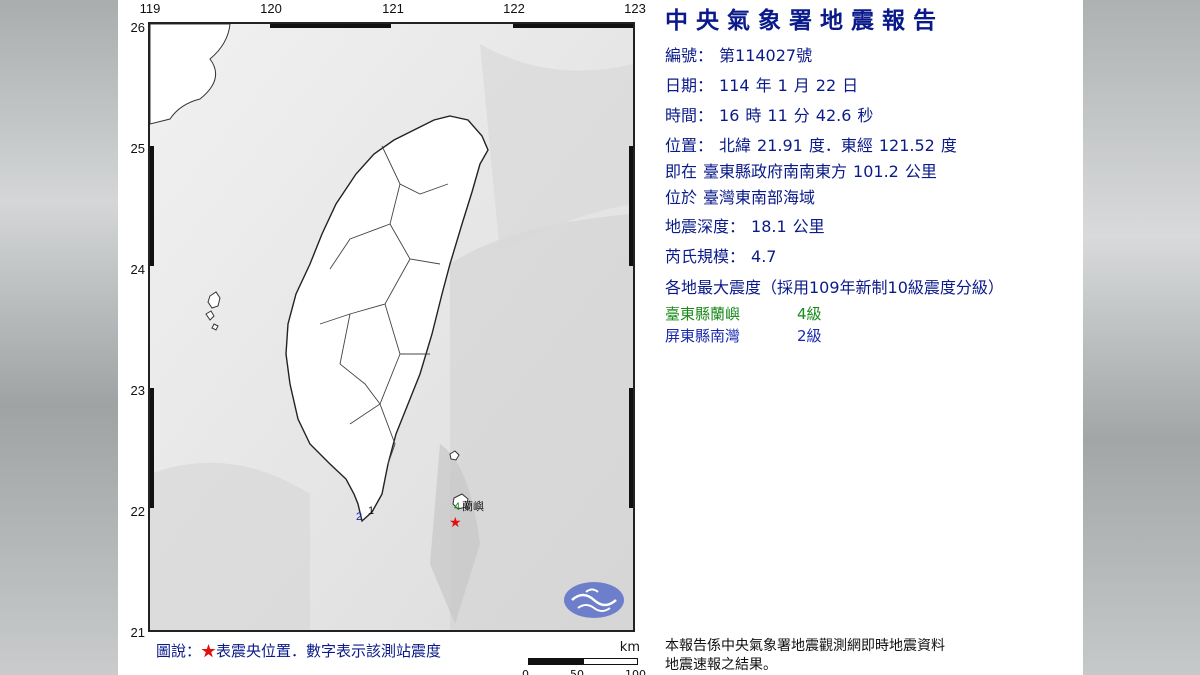 This screenshot has width=1200, height=675. Describe the element at coordinates (775, 171) in the screenshot. I see `relative-text: 臺東縣政府南南東方` at that location.